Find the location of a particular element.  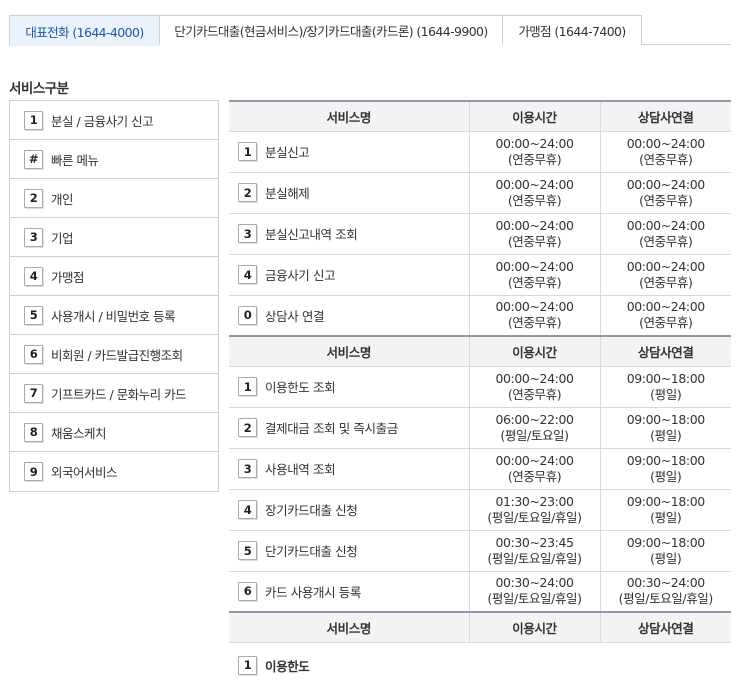

service-name: 사용내역 조회 is located at coordinates (300, 469).